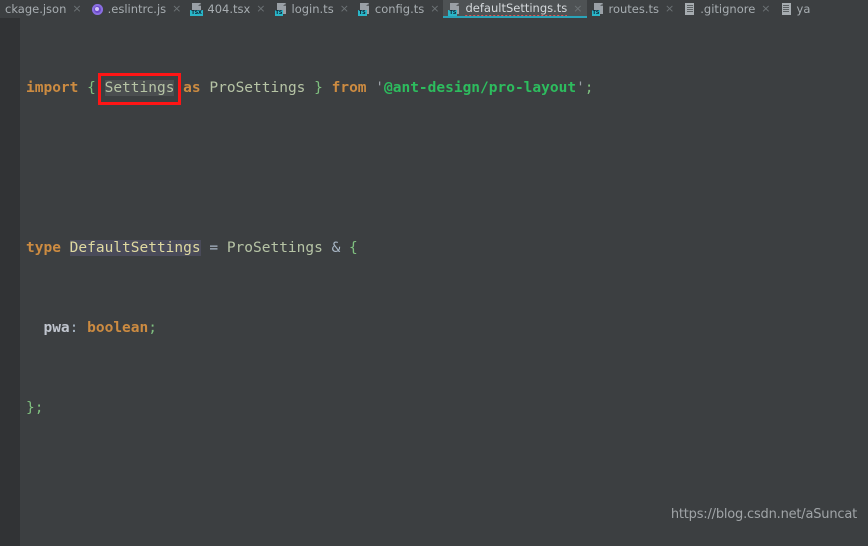  I want to click on tsx-file-icon: TSX, so click(196, 9).